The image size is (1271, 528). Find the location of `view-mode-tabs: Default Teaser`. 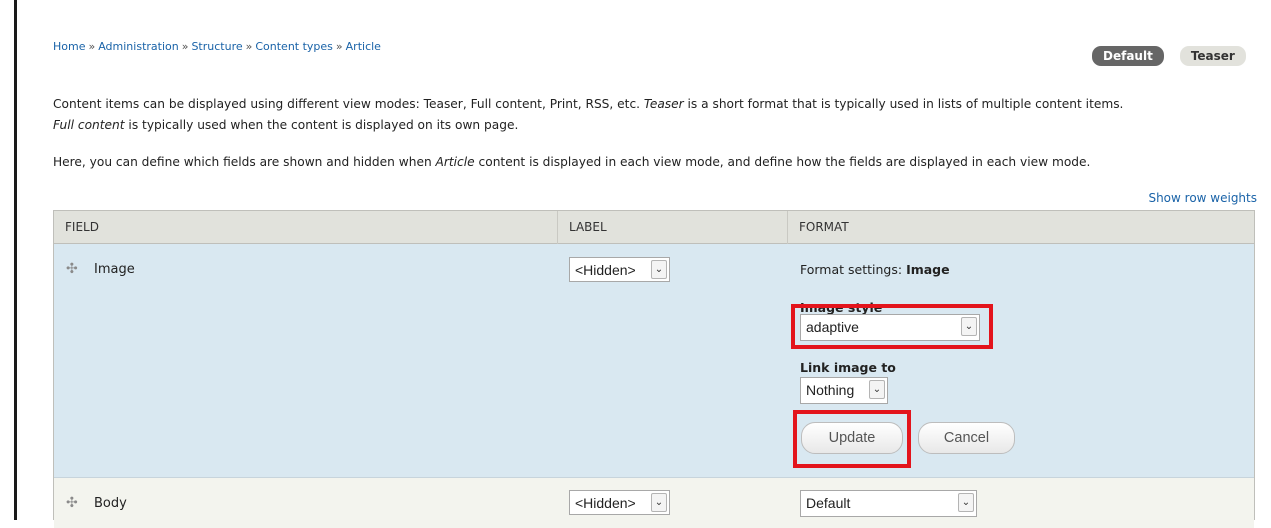

view-mode-tabs: Default Teaser is located at coordinates (1169, 56).